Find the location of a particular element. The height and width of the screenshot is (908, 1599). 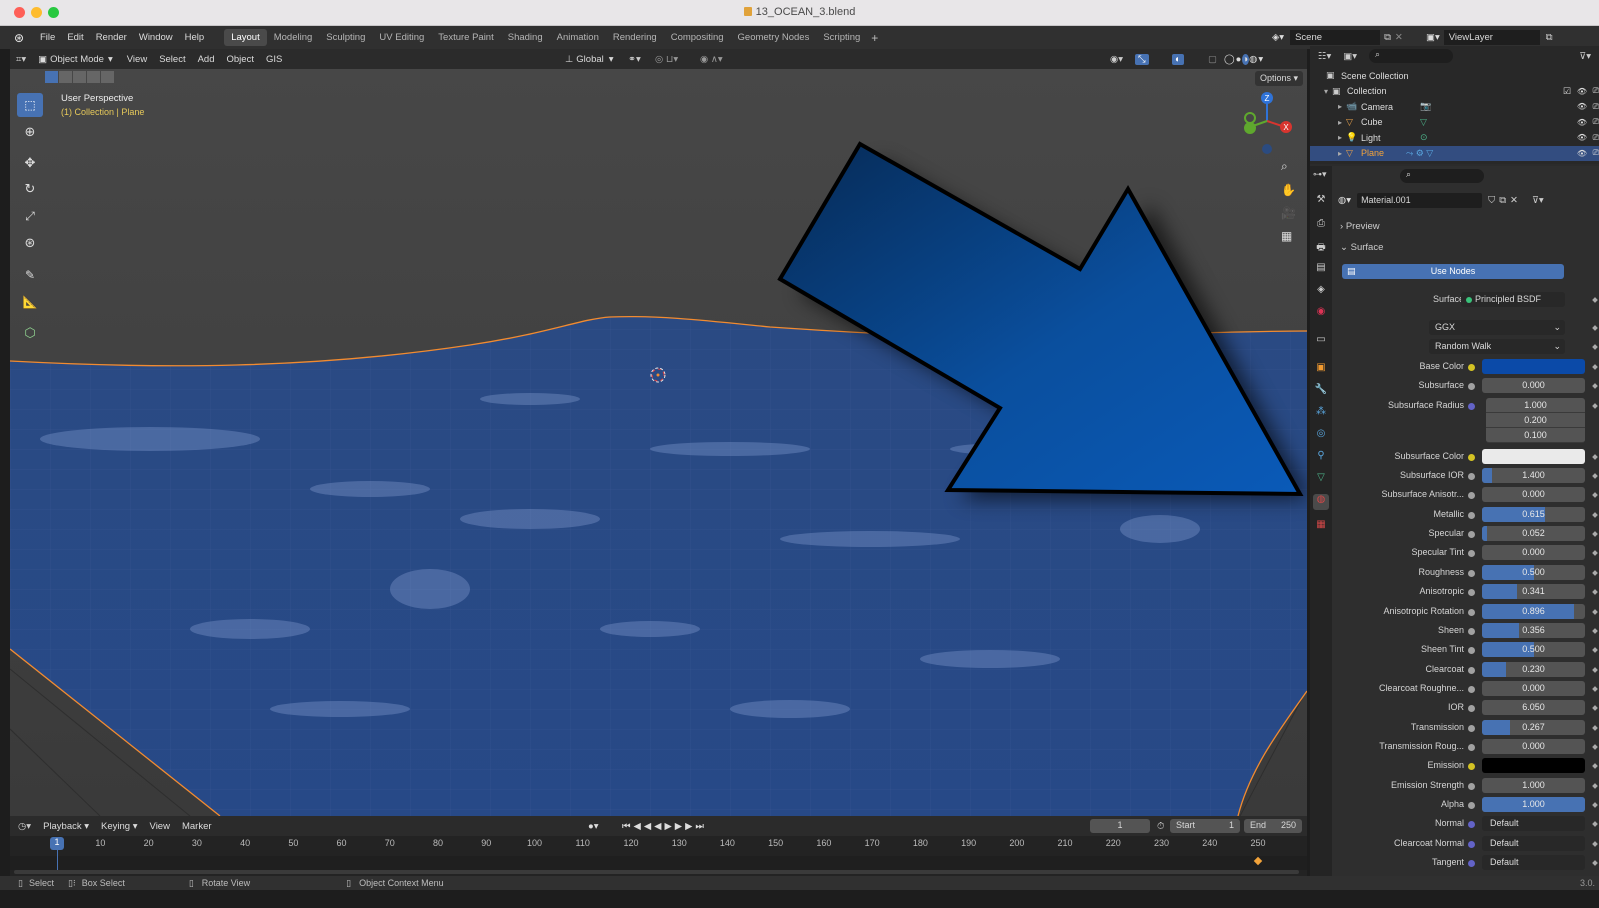

prop-link-tangent: Default is located at coordinates (1533, 863).